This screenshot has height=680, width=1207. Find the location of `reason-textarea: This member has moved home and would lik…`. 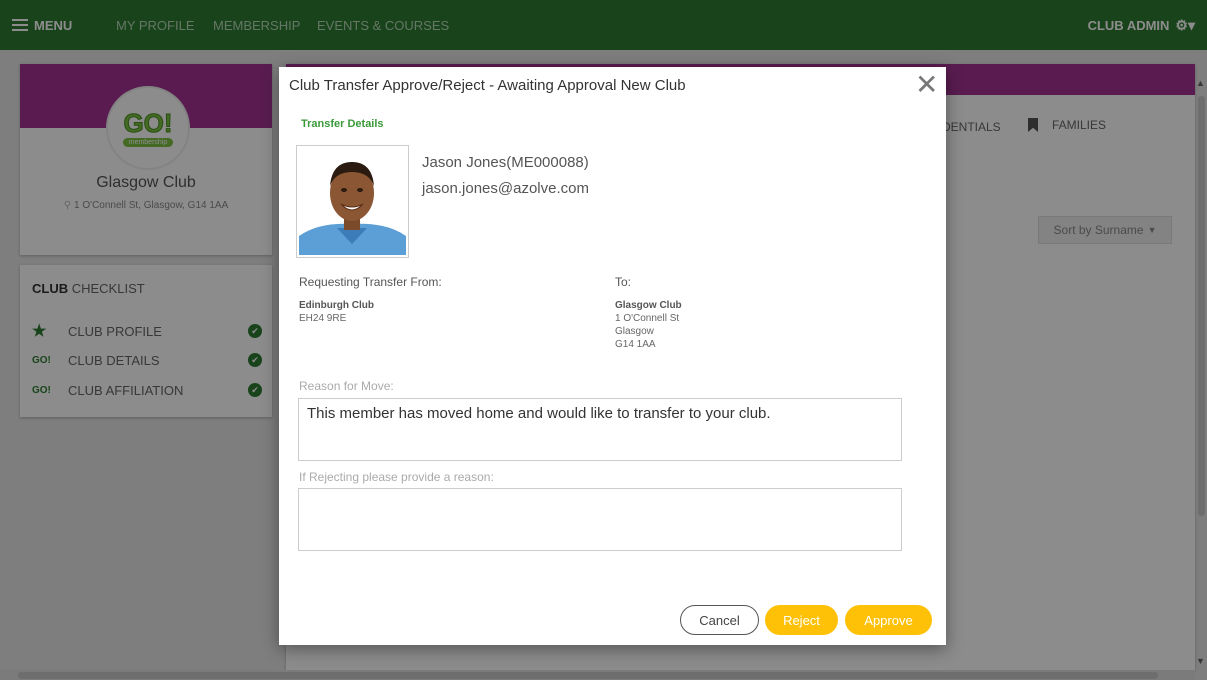

reason-textarea: This member has moved home and would lik… is located at coordinates (600, 429).